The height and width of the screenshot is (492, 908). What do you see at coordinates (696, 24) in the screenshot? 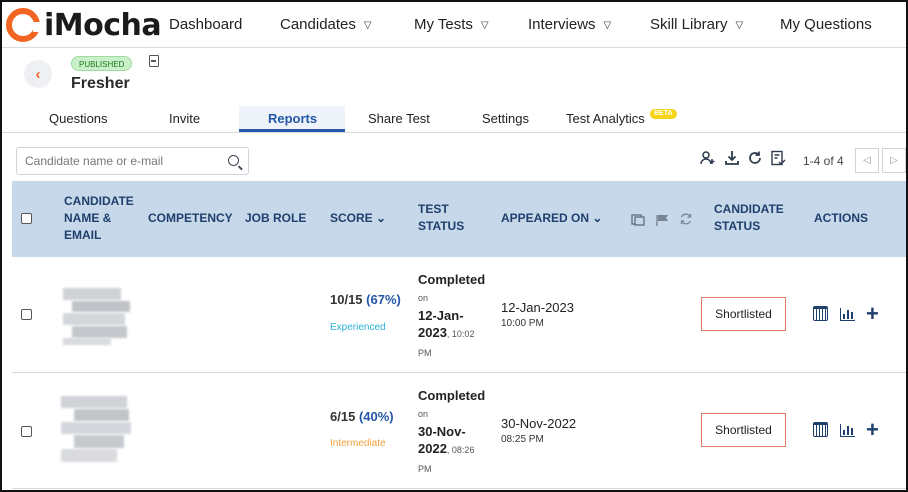
I see `nav-skill-library: Skill Library ▽` at bounding box center [696, 24].